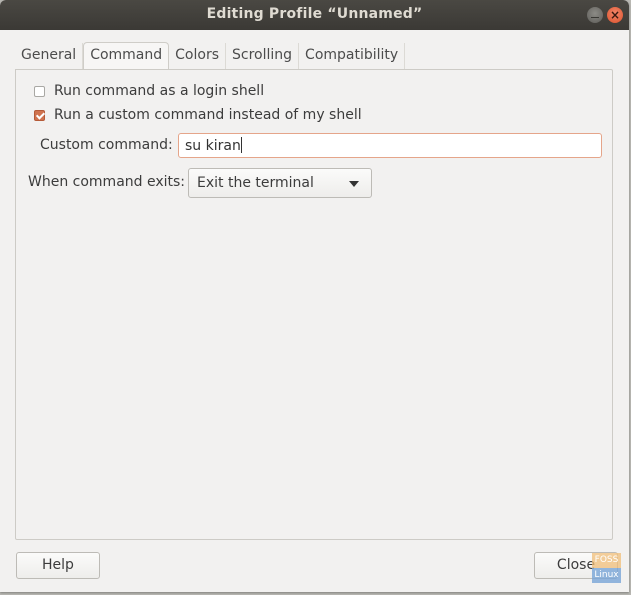 The height and width of the screenshot is (595, 631). Describe the element at coordinates (213, 146) in the screenshot. I see `custom-command-value: su kiran` at that location.